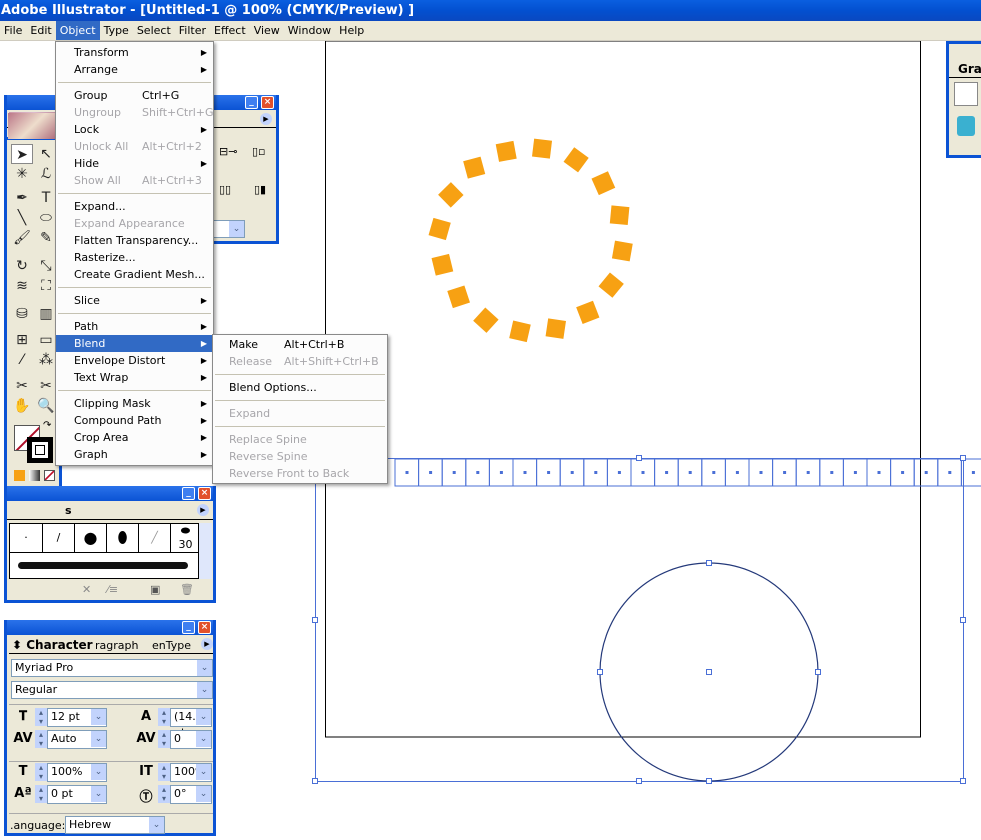 The height and width of the screenshot is (840, 981). What do you see at coordinates (134, 163) in the screenshot?
I see `menu-item-hide: Hide ▶` at bounding box center [134, 163].